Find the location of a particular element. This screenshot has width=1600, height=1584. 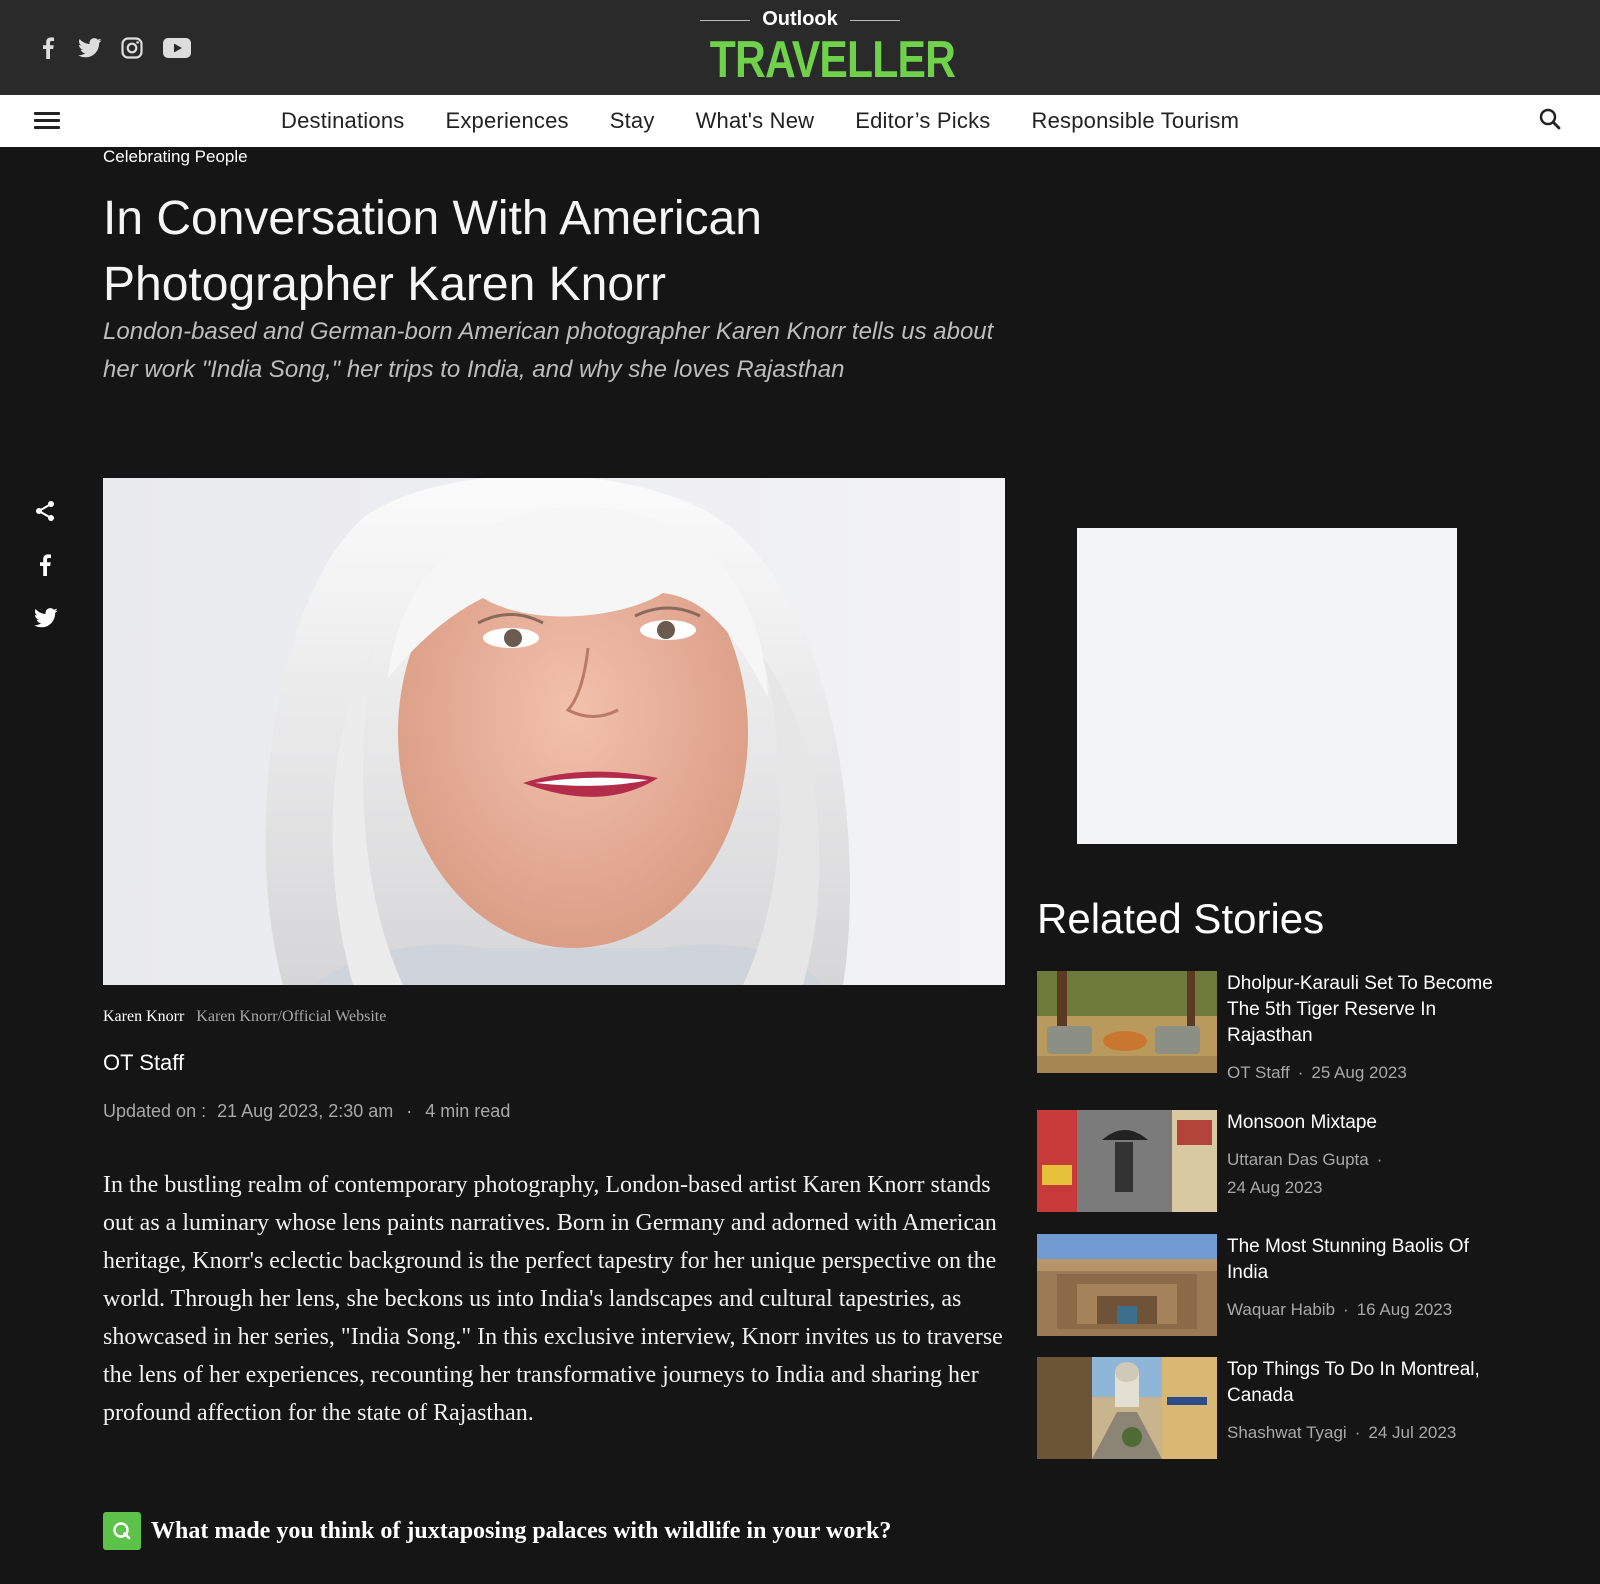

story-meta: Waquar Habib · 16 Aug 2023 is located at coordinates (1340, 1309).